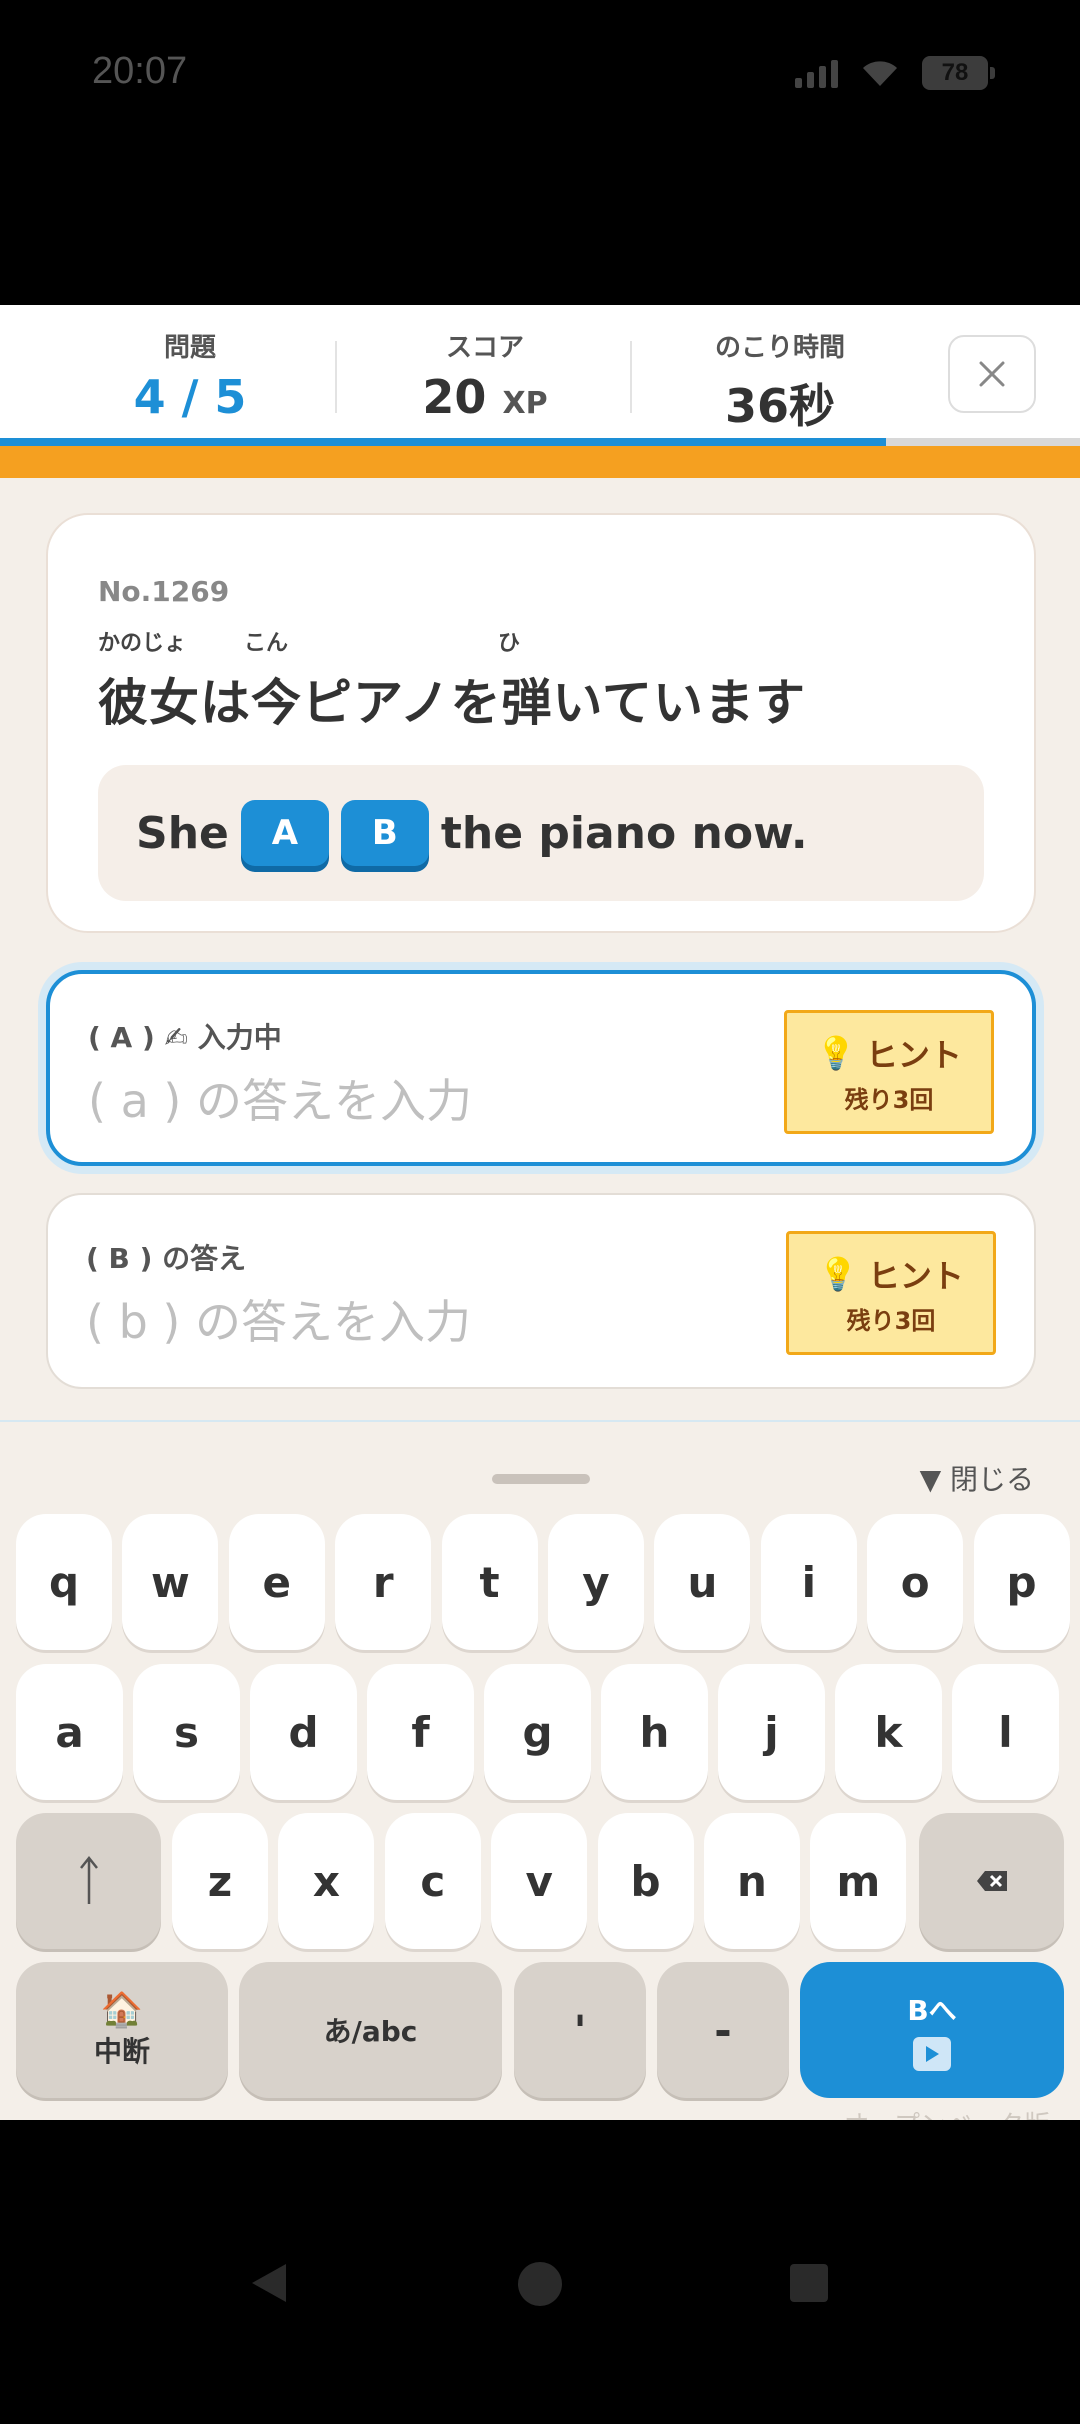 The height and width of the screenshot is (2424, 1080). What do you see at coordinates (537, 1732) in the screenshot?
I see `key-g: g` at bounding box center [537, 1732].